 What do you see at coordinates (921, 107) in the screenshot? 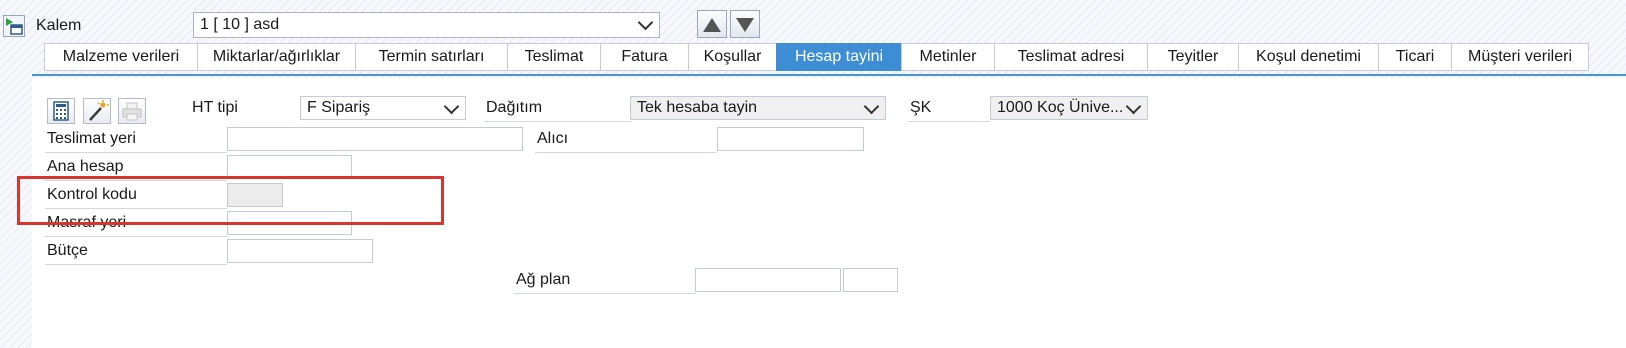
I see `sk-label: ŞK` at bounding box center [921, 107].